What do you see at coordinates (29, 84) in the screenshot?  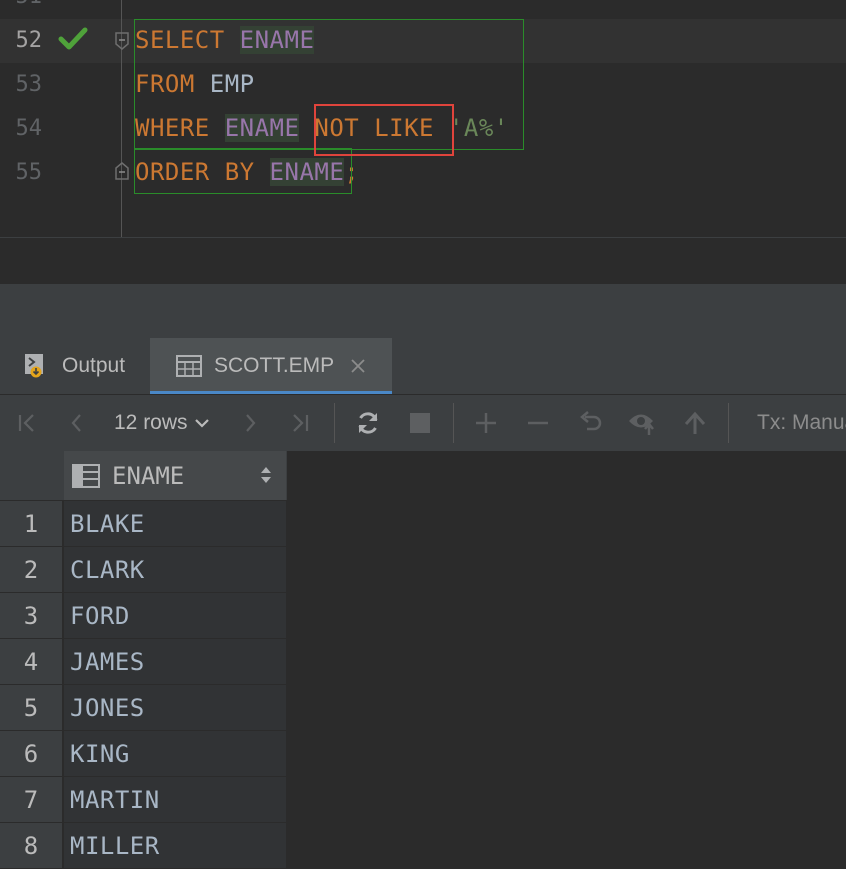 I see `line-number: 53` at bounding box center [29, 84].